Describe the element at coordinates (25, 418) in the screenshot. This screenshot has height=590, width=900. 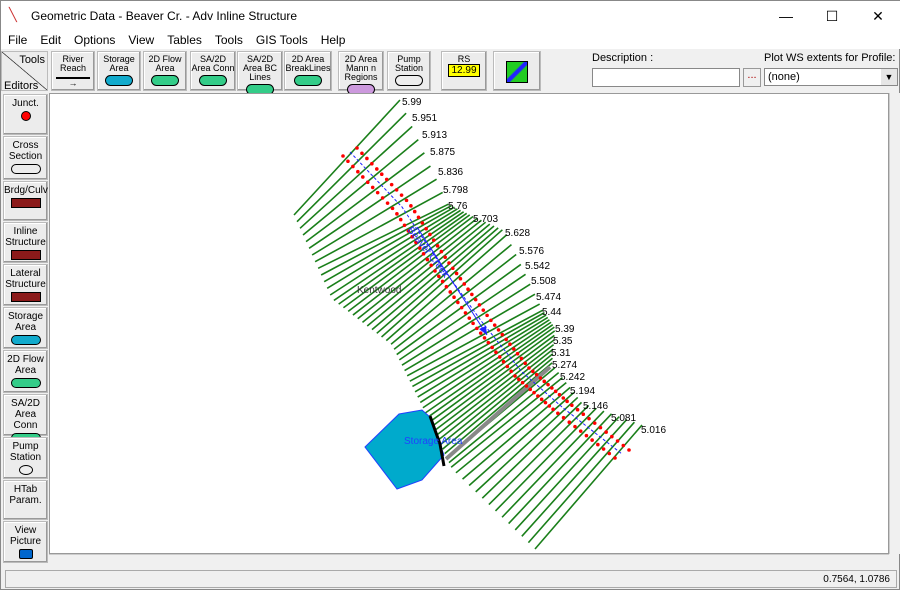
I see `editor-sa-2d-area-conn-button: SA/2D Area Conn` at that location.